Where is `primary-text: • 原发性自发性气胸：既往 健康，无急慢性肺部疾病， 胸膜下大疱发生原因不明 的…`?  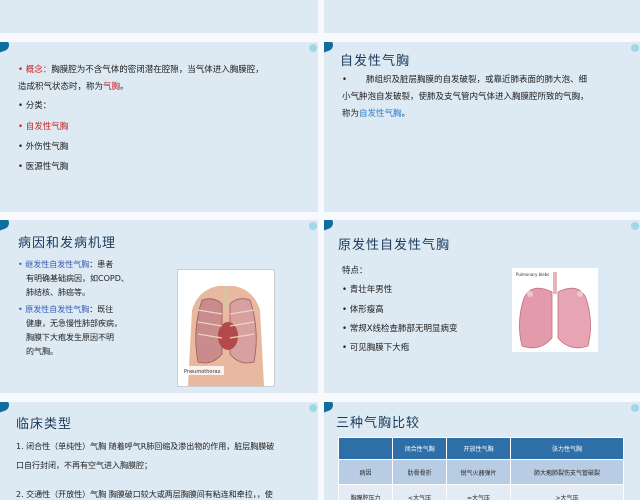 primary-text: • 原发性自发性气胸：既往 健康，无急慢性肺部疾病， 胸膜下大疱发生原因不明 的… is located at coordinates (70, 330).